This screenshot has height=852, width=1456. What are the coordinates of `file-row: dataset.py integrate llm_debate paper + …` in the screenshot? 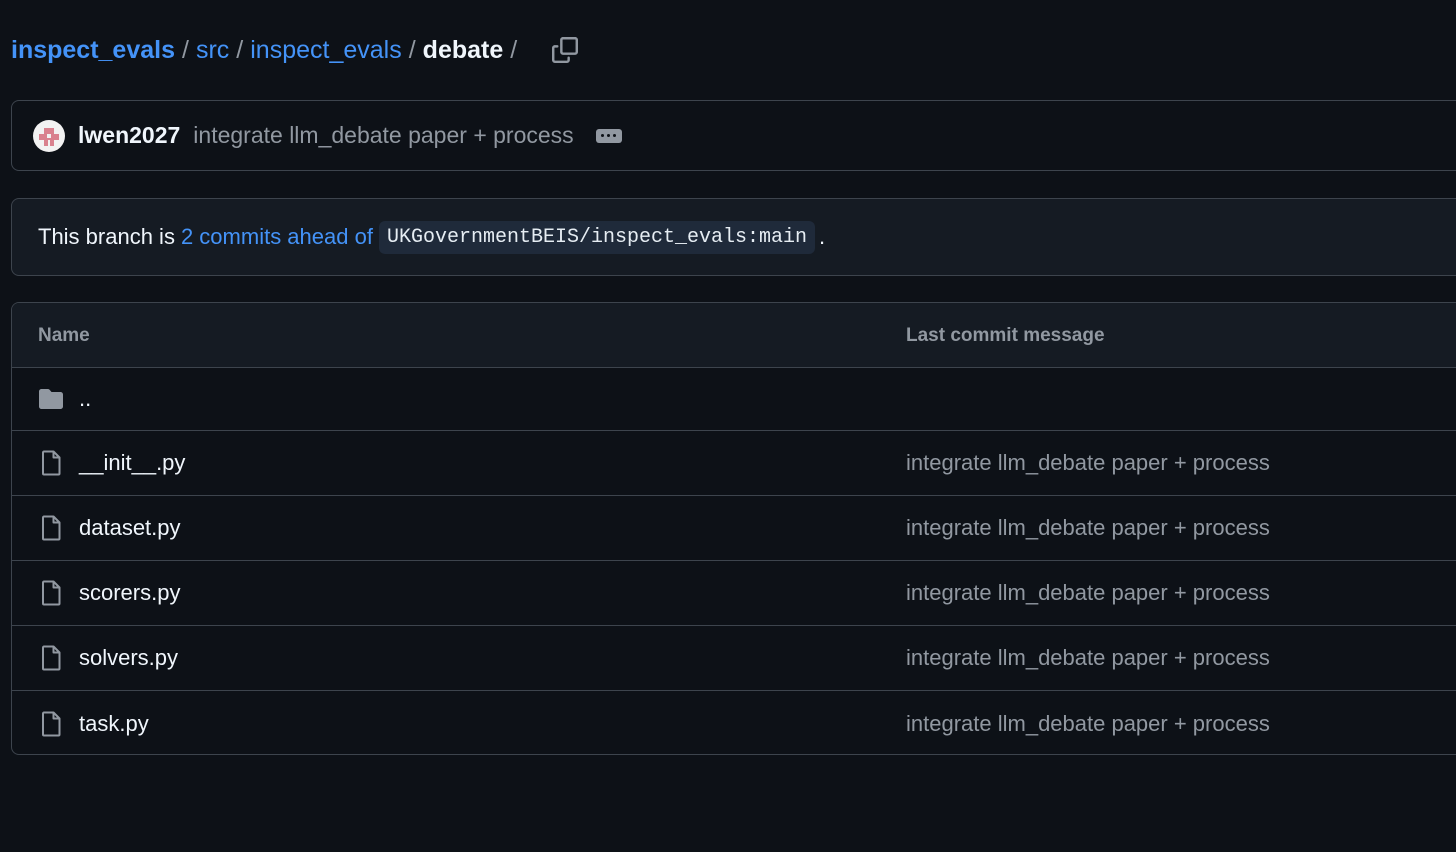 It's located at (734, 528).